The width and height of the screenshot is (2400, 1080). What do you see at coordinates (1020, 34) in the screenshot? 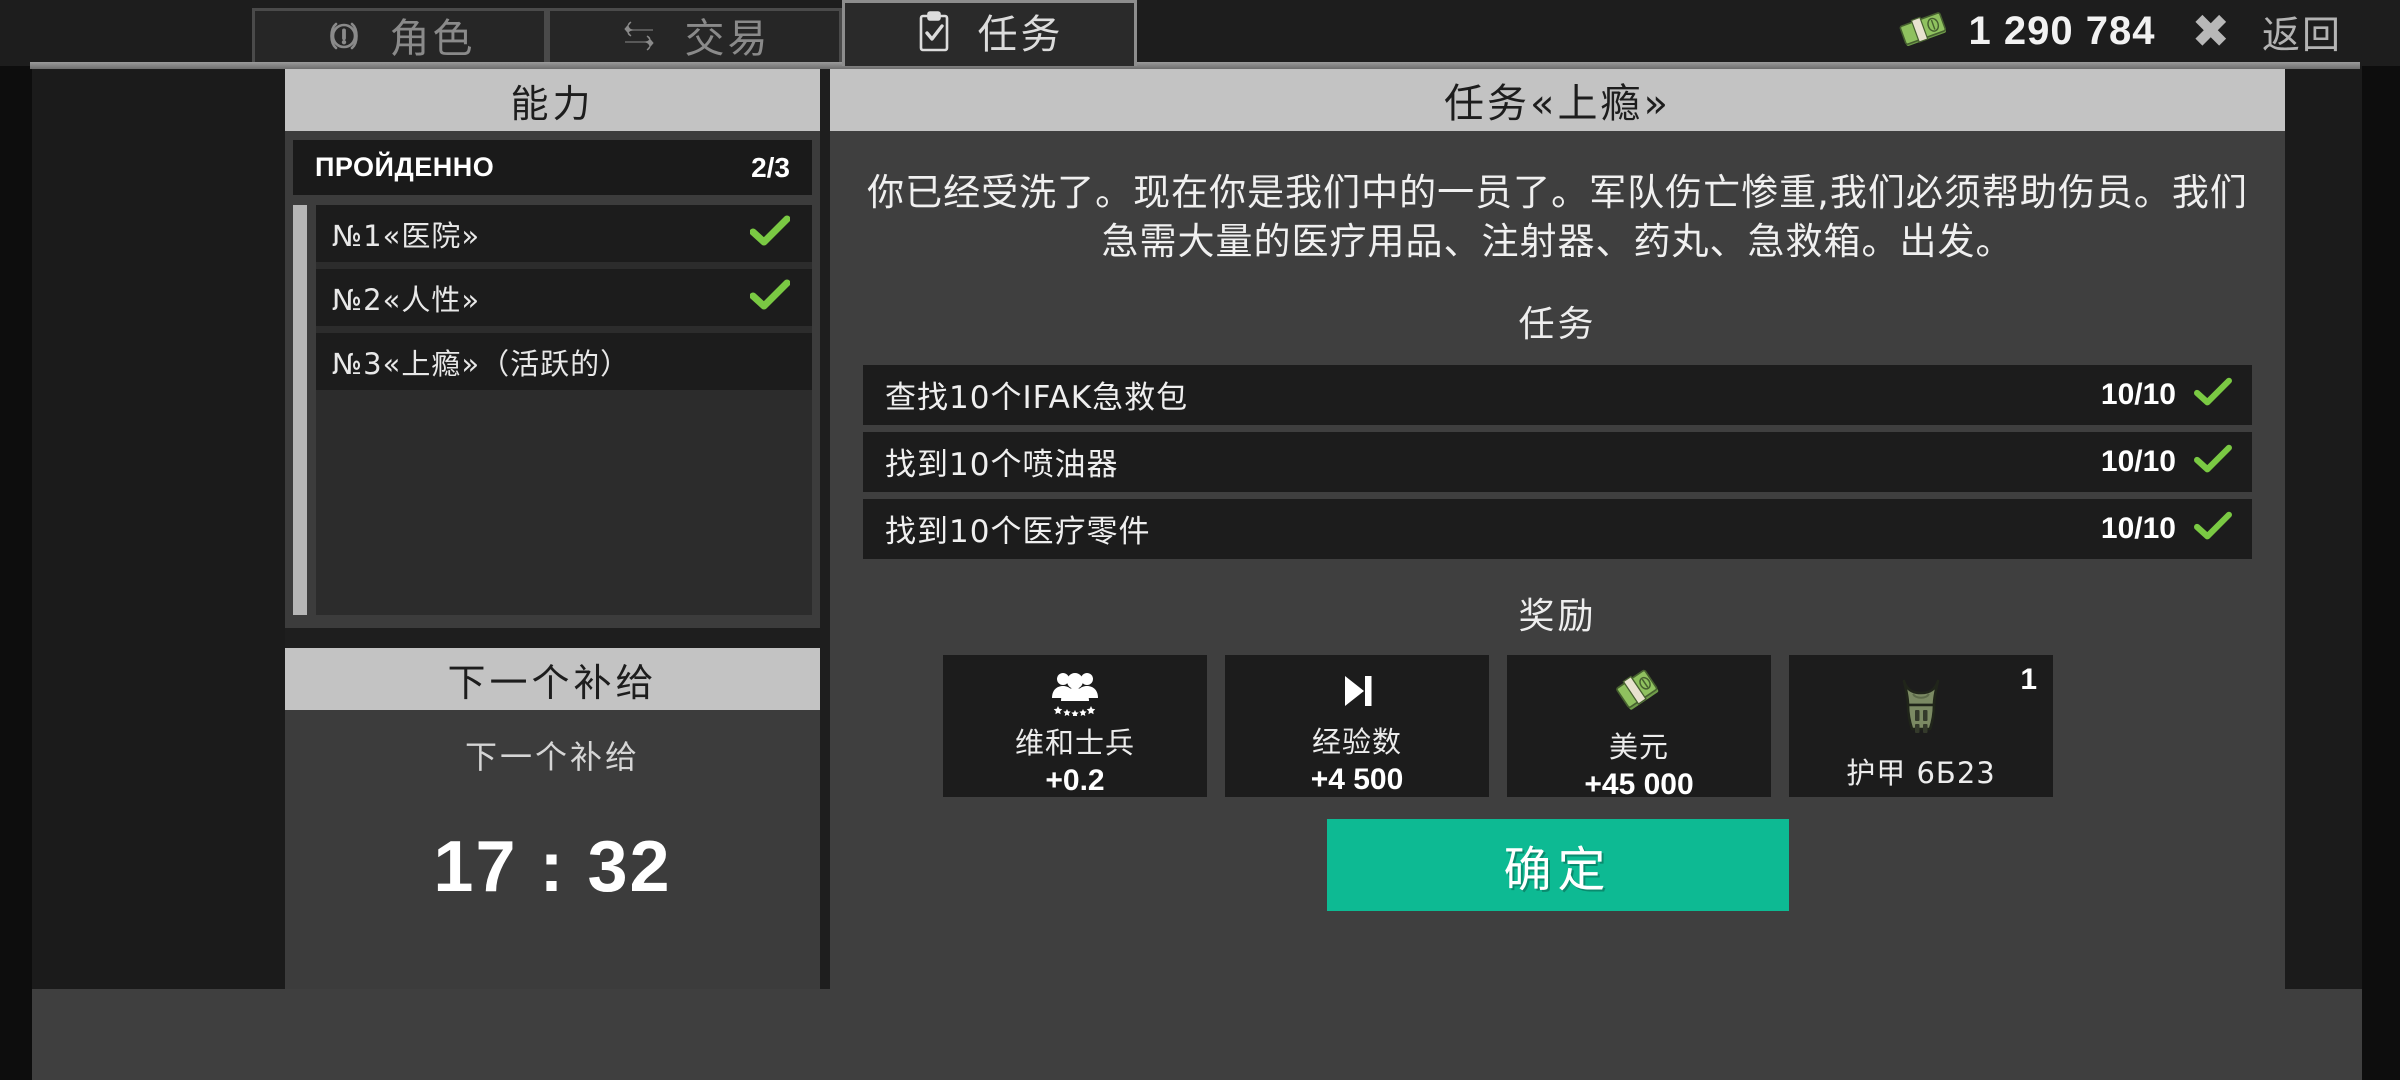
I see `tab-tasks-label: 任务` at bounding box center [1020, 34].